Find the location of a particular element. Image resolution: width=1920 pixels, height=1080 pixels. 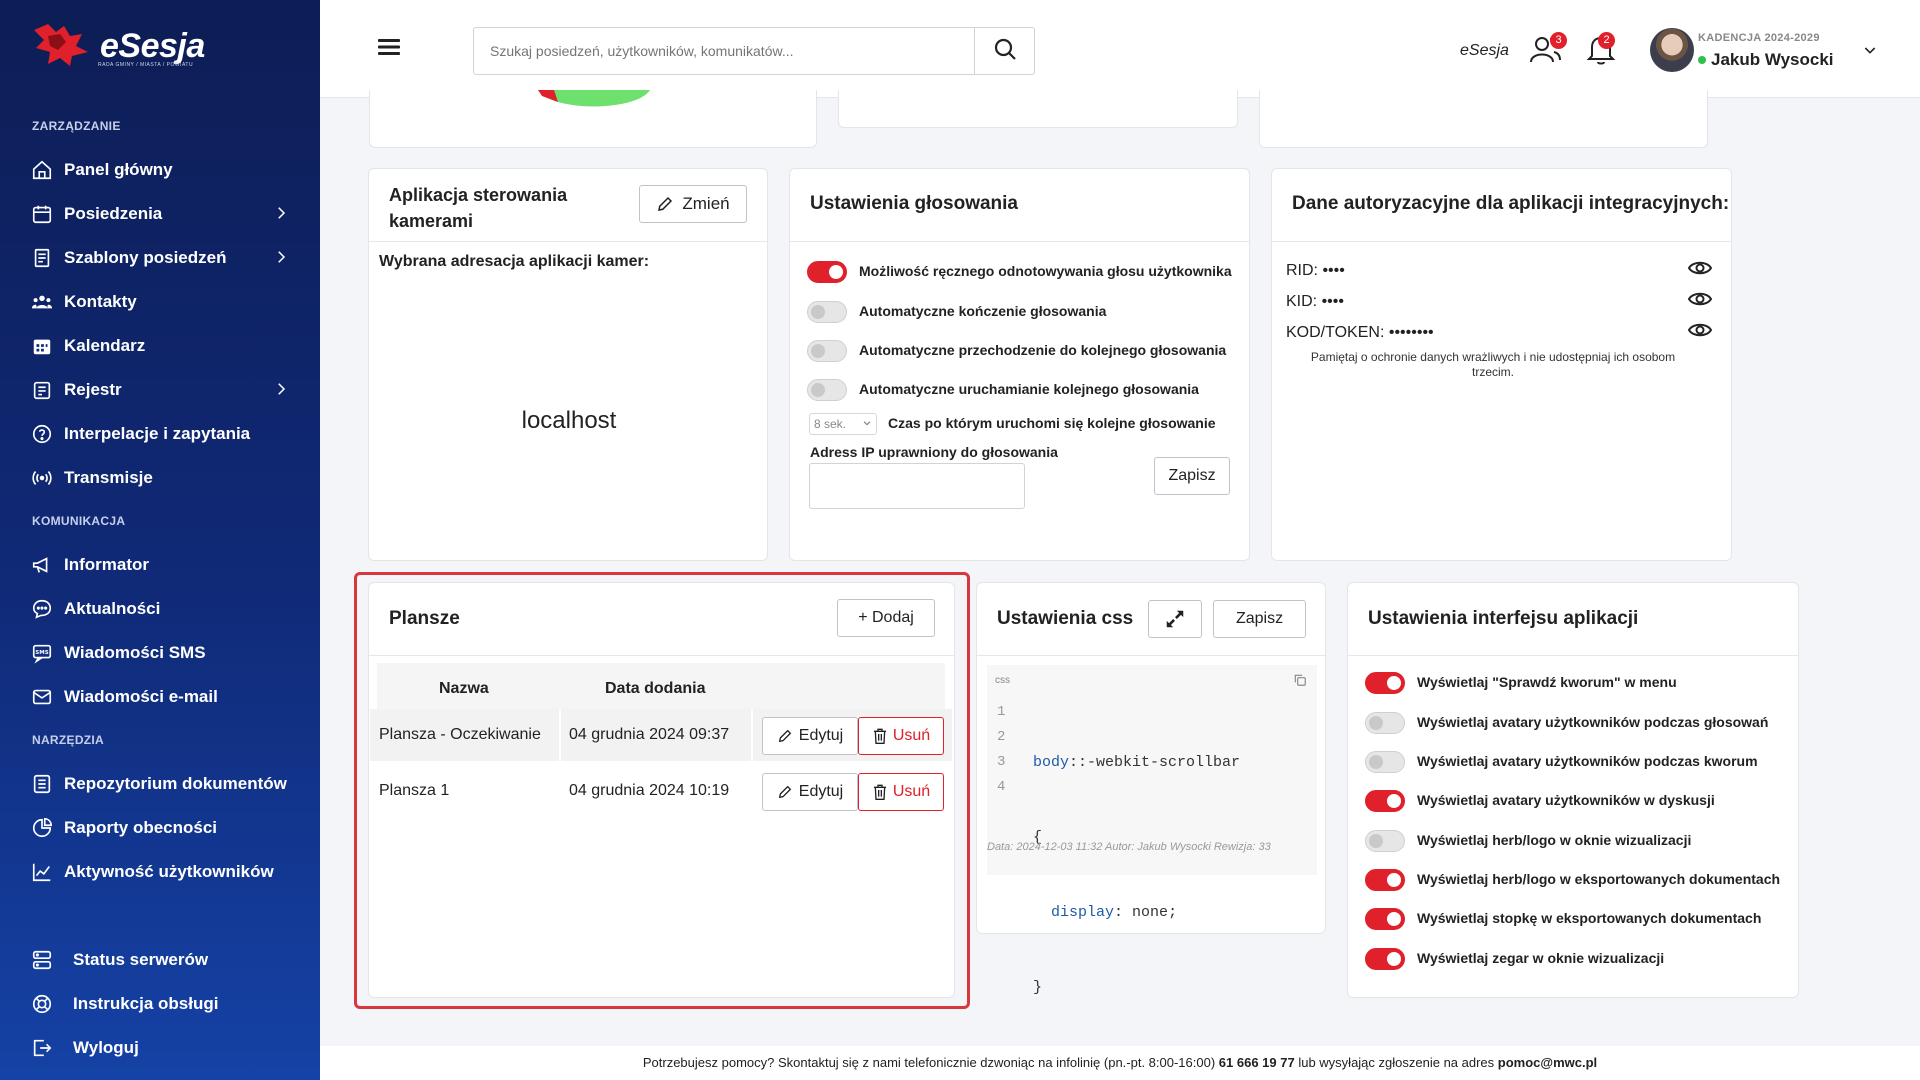

toggle-manual-vote is located at coordinates (827, 272).